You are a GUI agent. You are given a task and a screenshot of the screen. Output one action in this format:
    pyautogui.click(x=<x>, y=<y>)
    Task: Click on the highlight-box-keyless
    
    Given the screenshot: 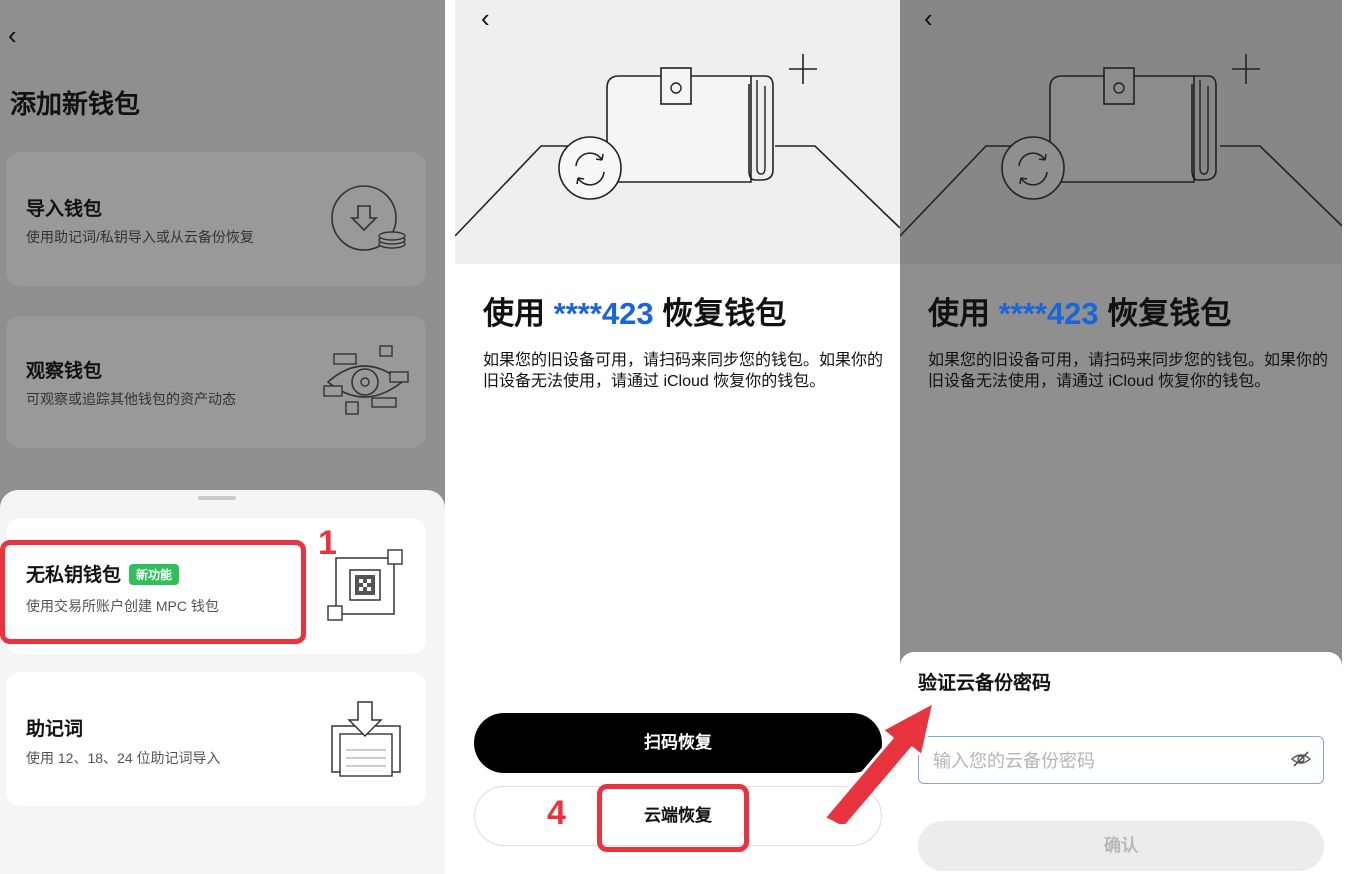 What is the action you would take?
    pyautogui.click(x=153, y=592)
    